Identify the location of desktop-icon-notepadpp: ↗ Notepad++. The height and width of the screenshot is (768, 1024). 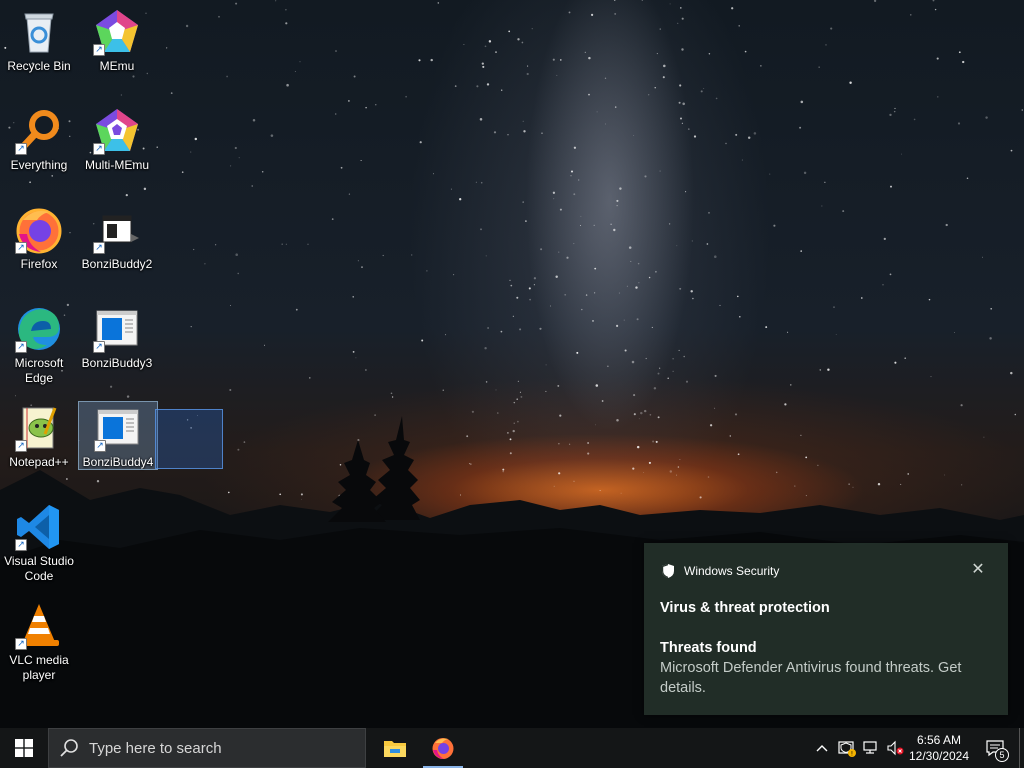
(39, 437).